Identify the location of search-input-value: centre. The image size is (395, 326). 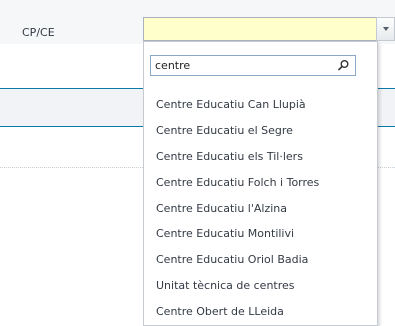
(173, 65).